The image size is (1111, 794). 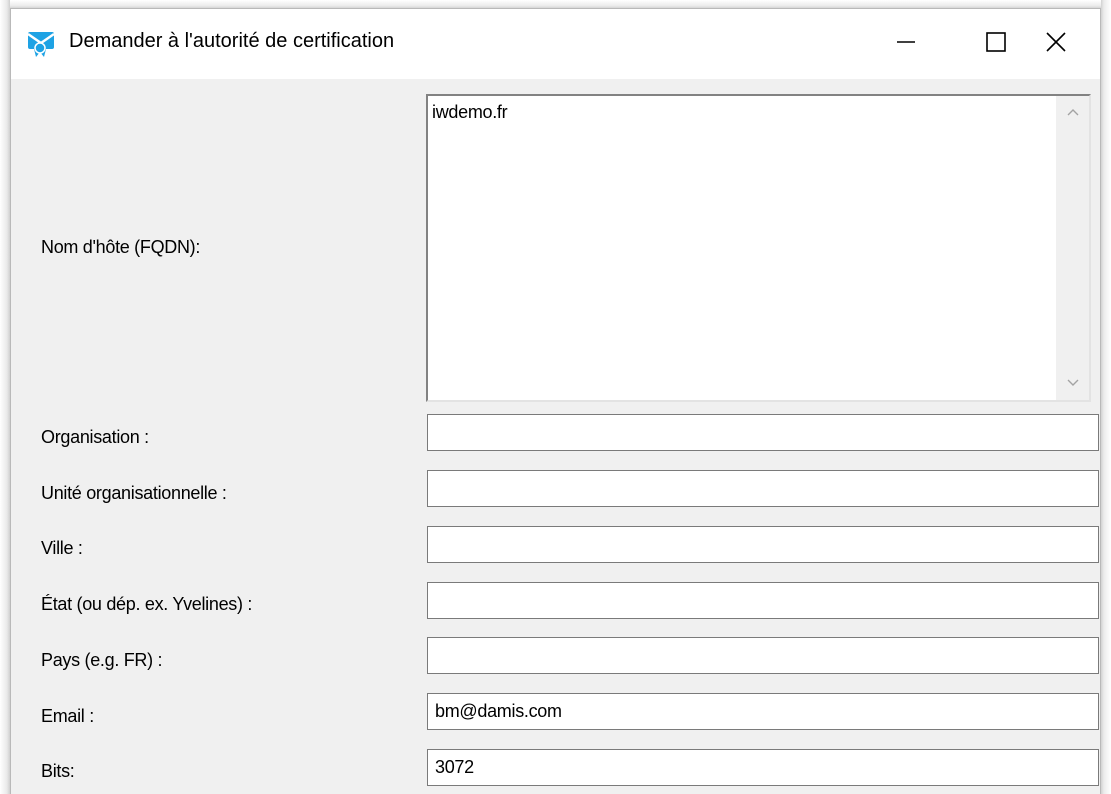 What do you see at coordinates (763, 544) in the screenshot?
I see `city-field` at bounding box center [763, 544].